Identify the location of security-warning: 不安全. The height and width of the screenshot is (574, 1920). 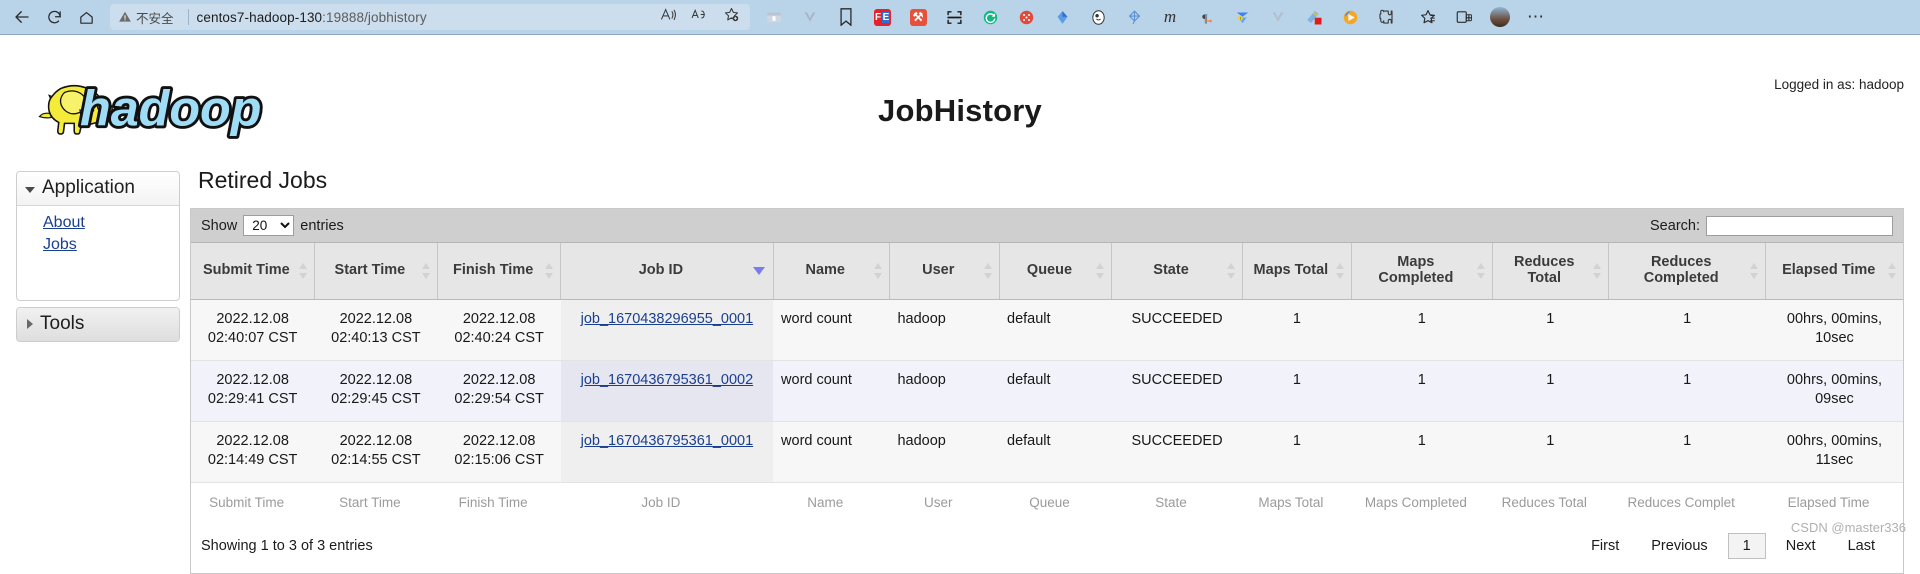
(148, 17).